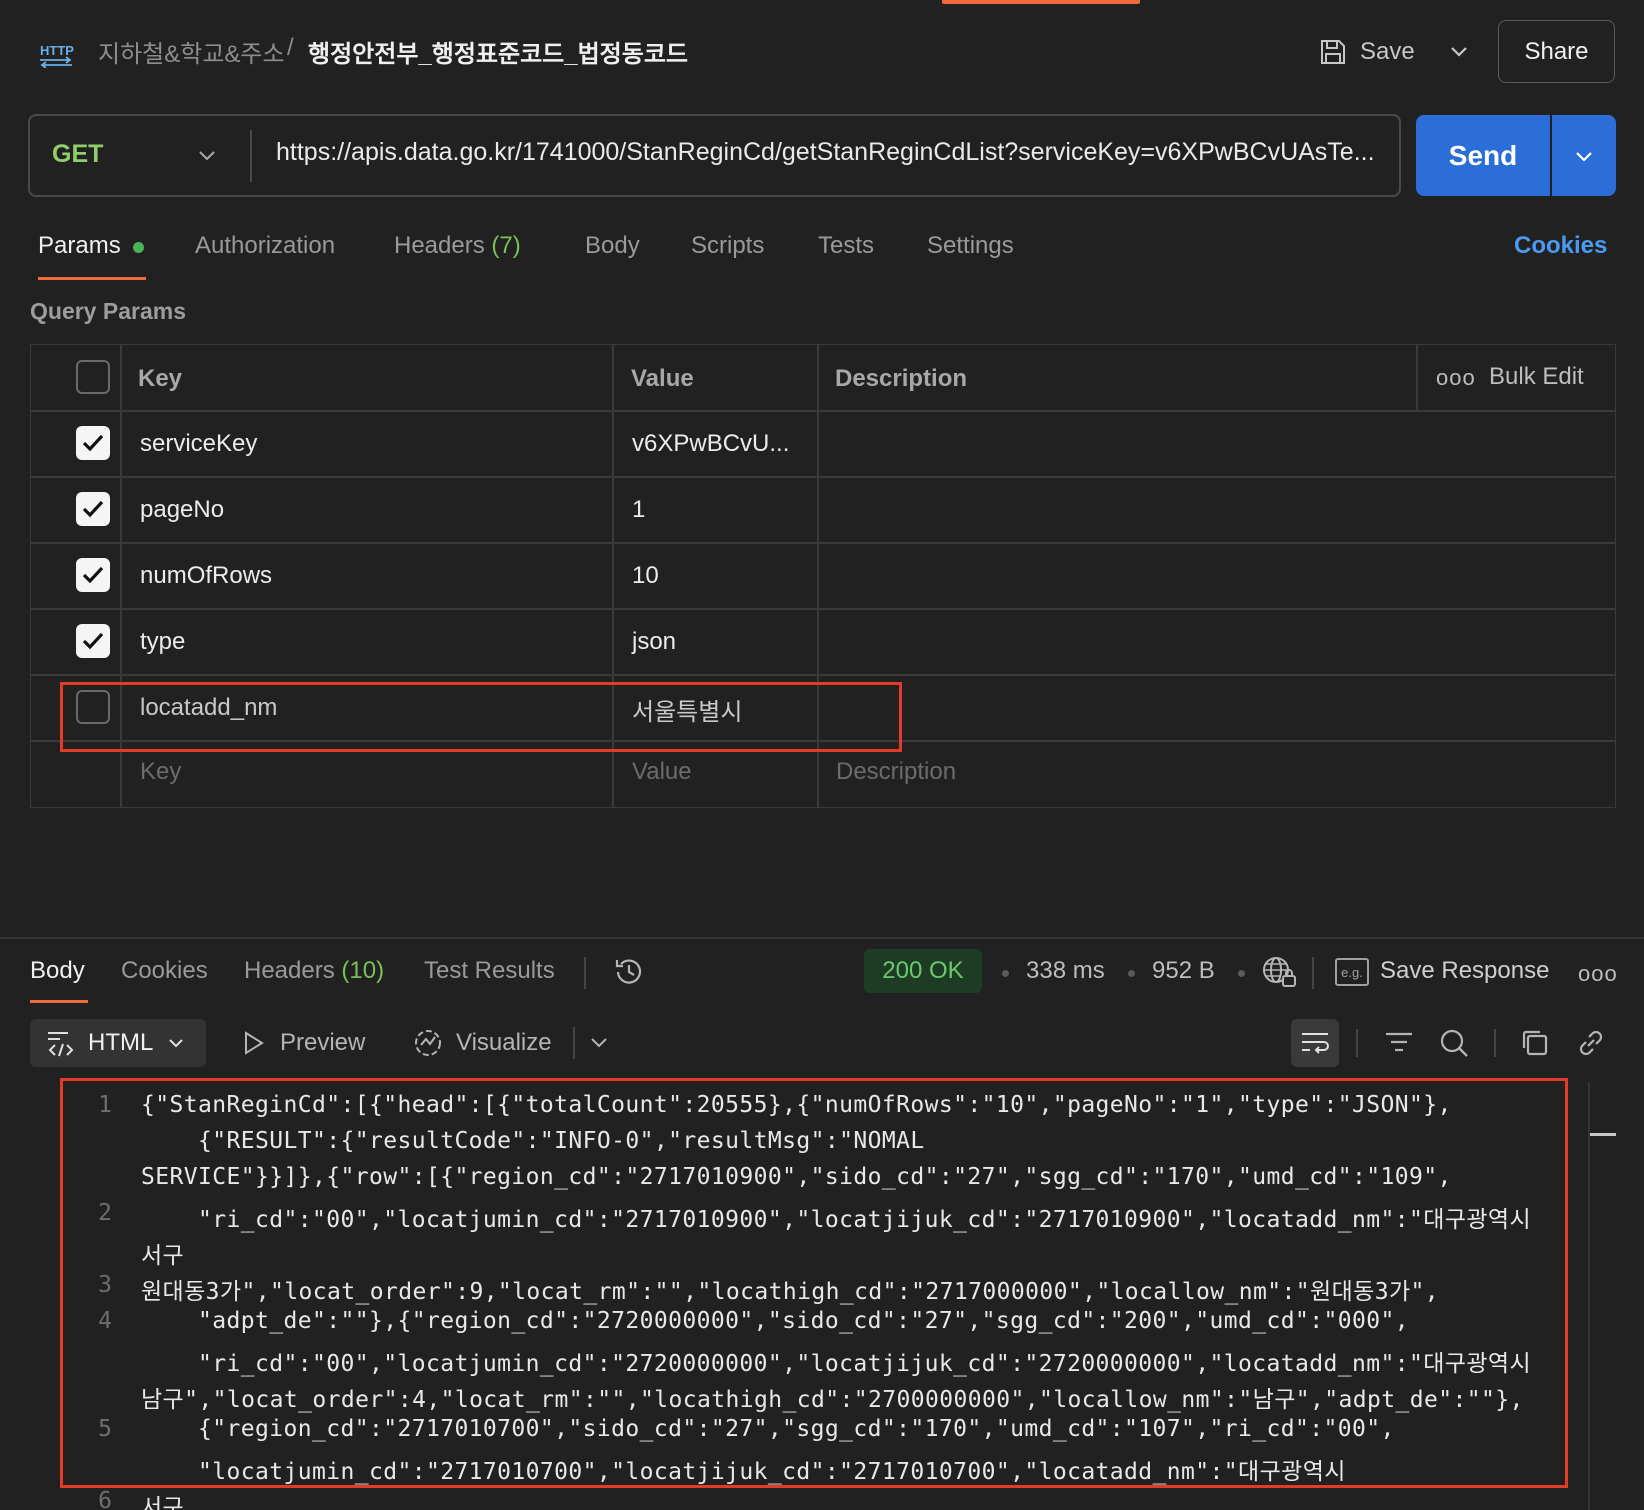 This screenshot has width=1644, height=1510. Describe the element at coordinates (1333, 52) in the screenshot. I see `save-icon` at that location.